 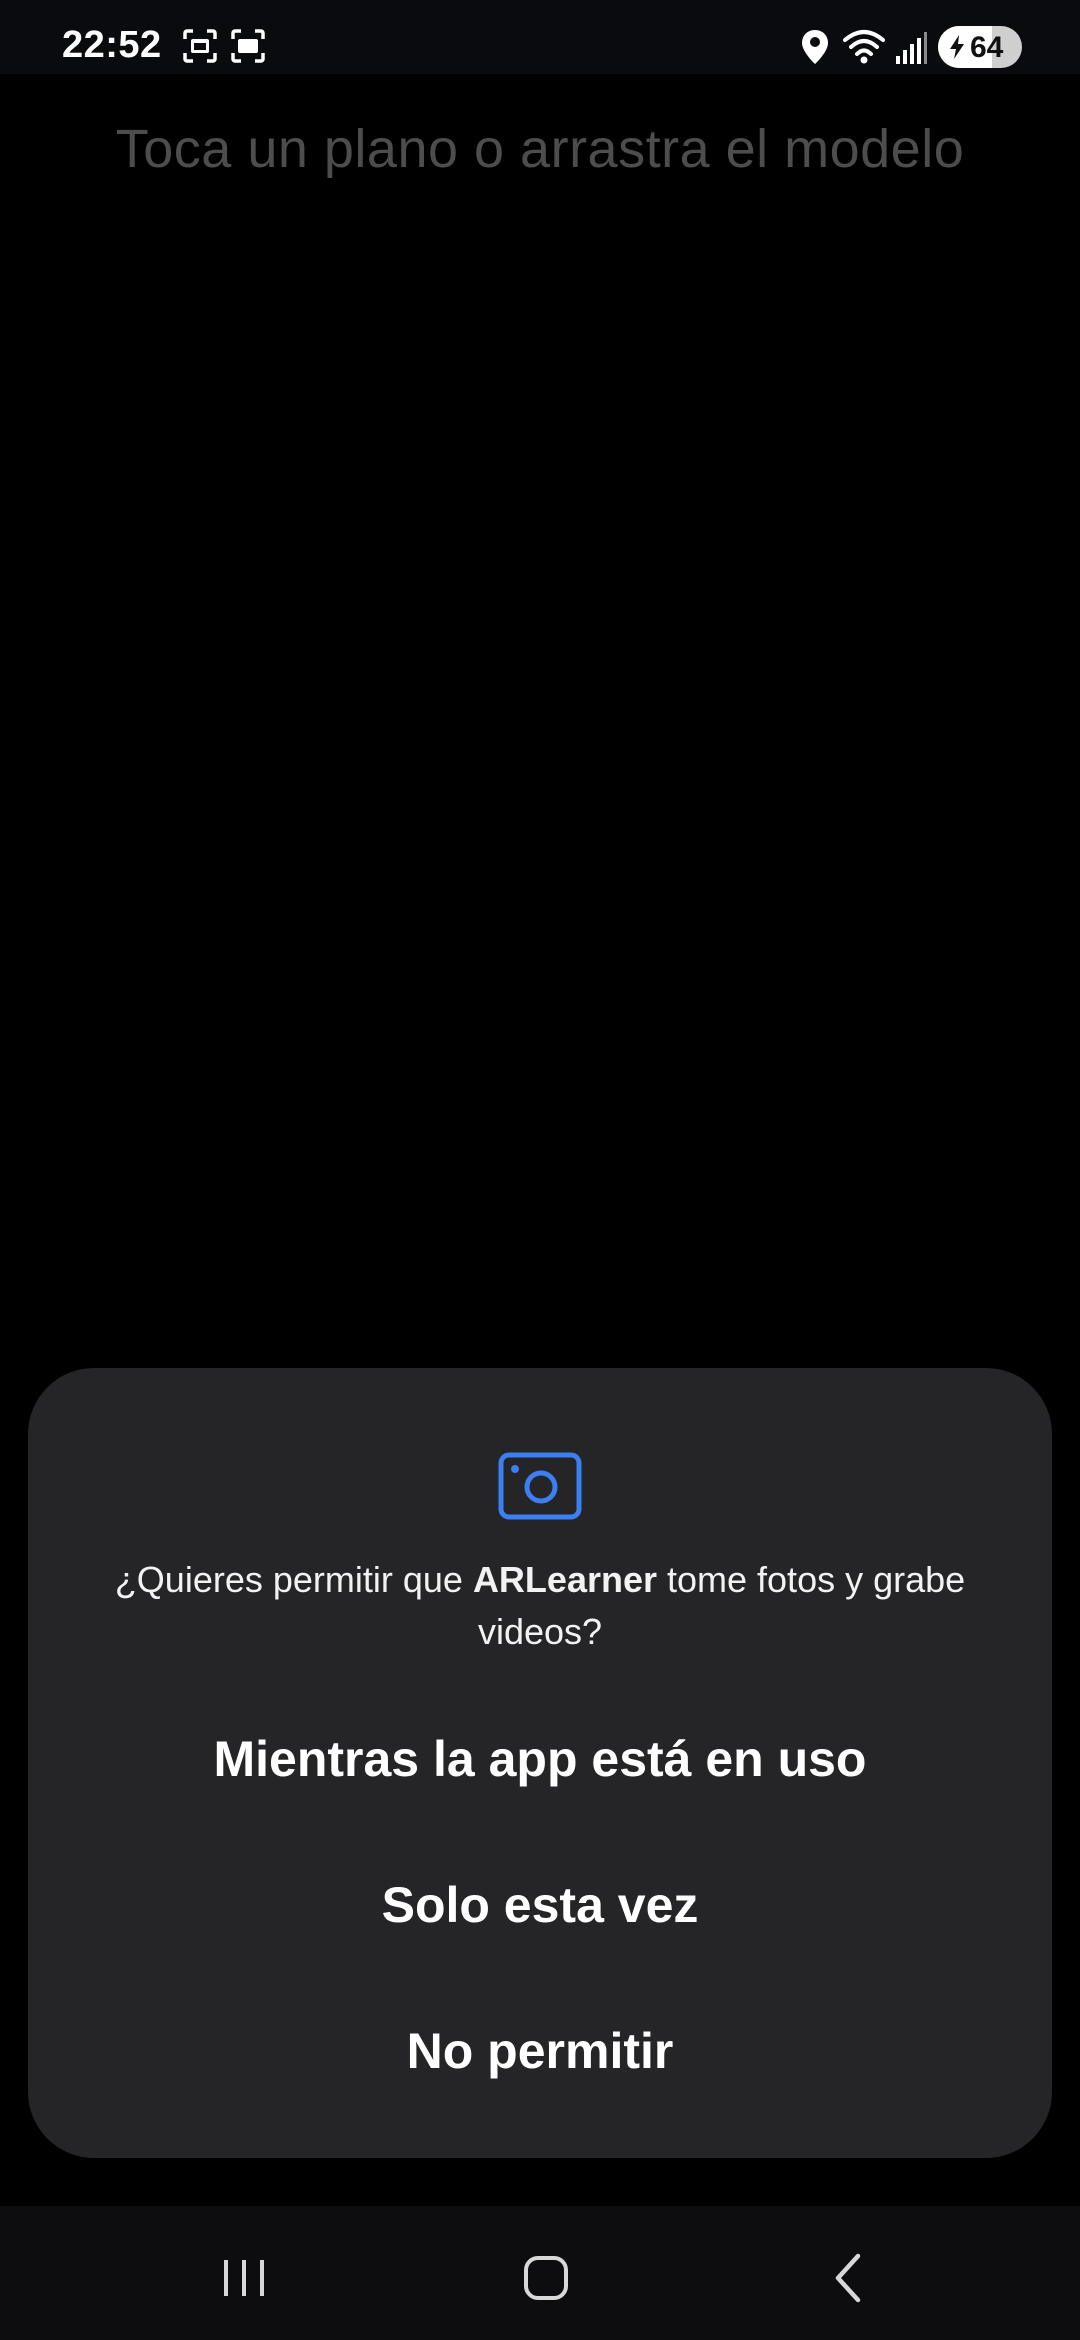 I want to click on status-time: 22:52, so click(x=112, y=45).